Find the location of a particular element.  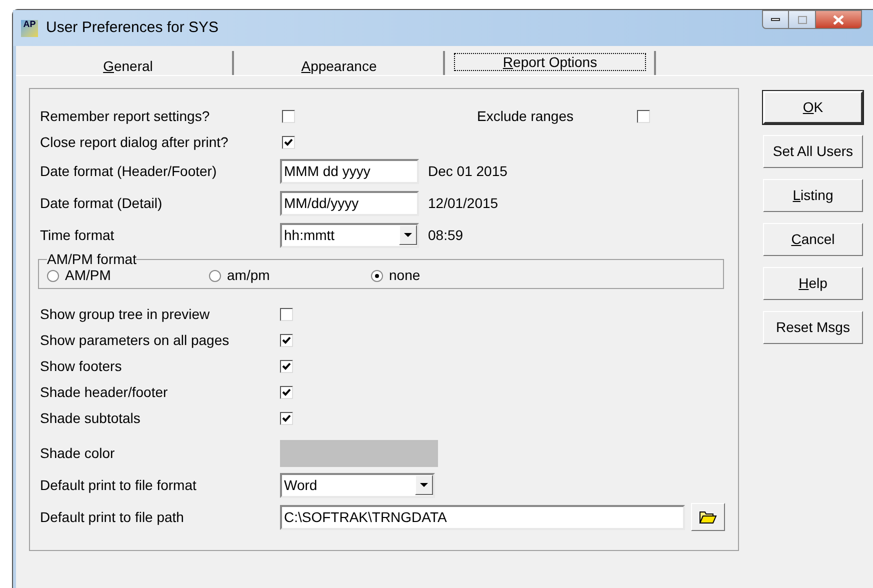

input-field: MM/dd/yyyy is located at coordinates (349, 203).